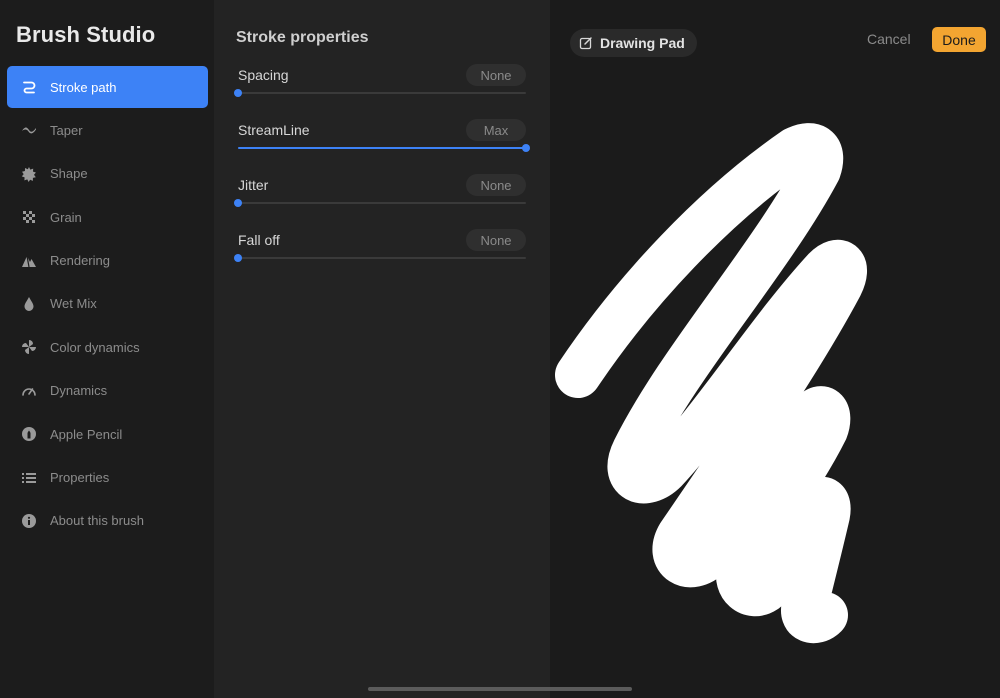 This screenshot has width=1000, height=698. I want to click on sidebar-item-rendering: Rendering, so click(107, 261).